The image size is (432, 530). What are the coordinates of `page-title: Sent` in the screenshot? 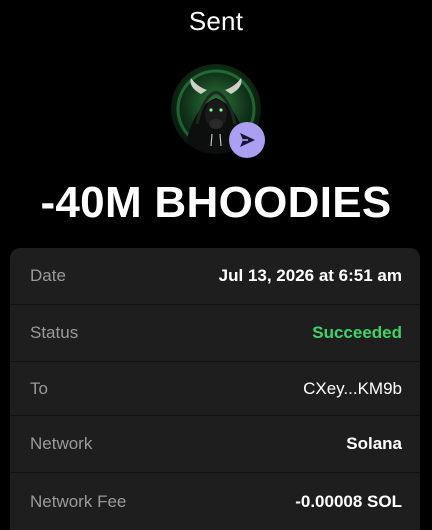 It's located at (216, 21).